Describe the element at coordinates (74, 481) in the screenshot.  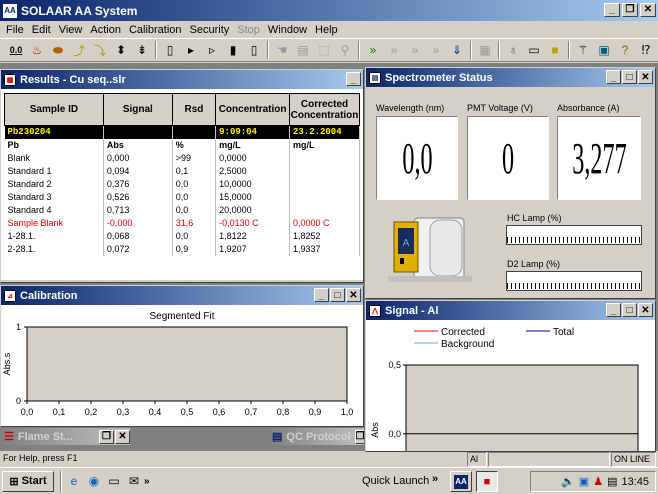
I see `ie-icon: e` at that location.